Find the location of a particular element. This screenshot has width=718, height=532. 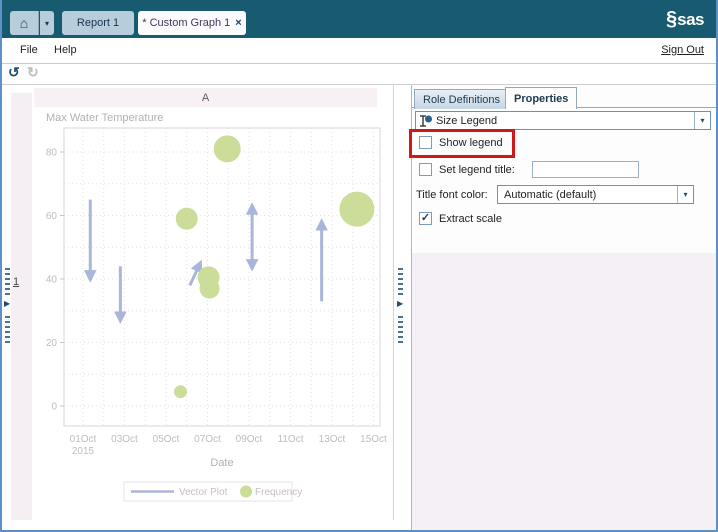

undo-icon: ↺ is located at coordinates (14, 72).